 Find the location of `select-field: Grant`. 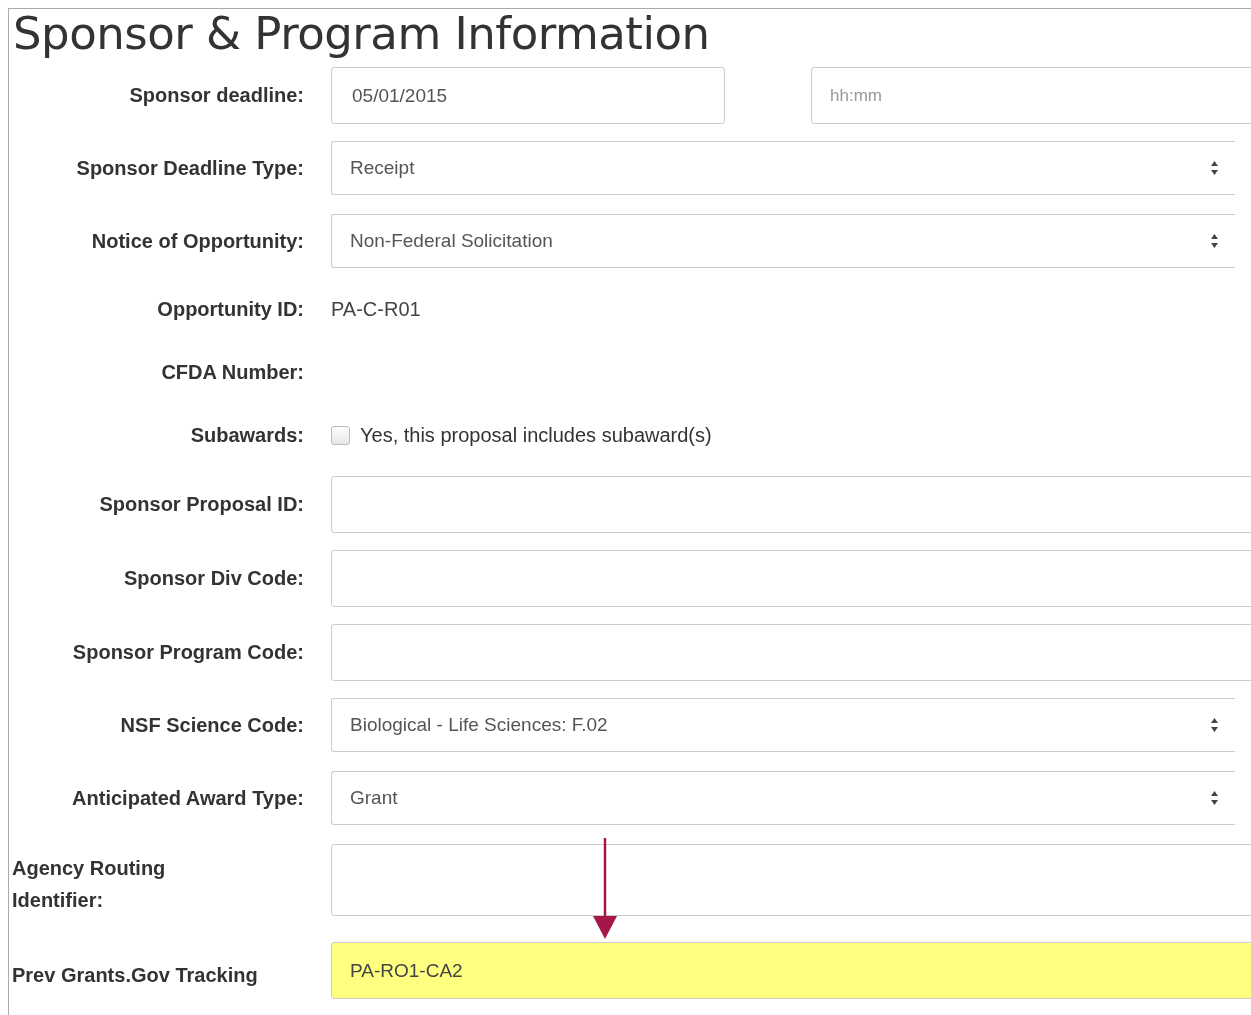

select-field: Grant is located at coordinates (783, 798).